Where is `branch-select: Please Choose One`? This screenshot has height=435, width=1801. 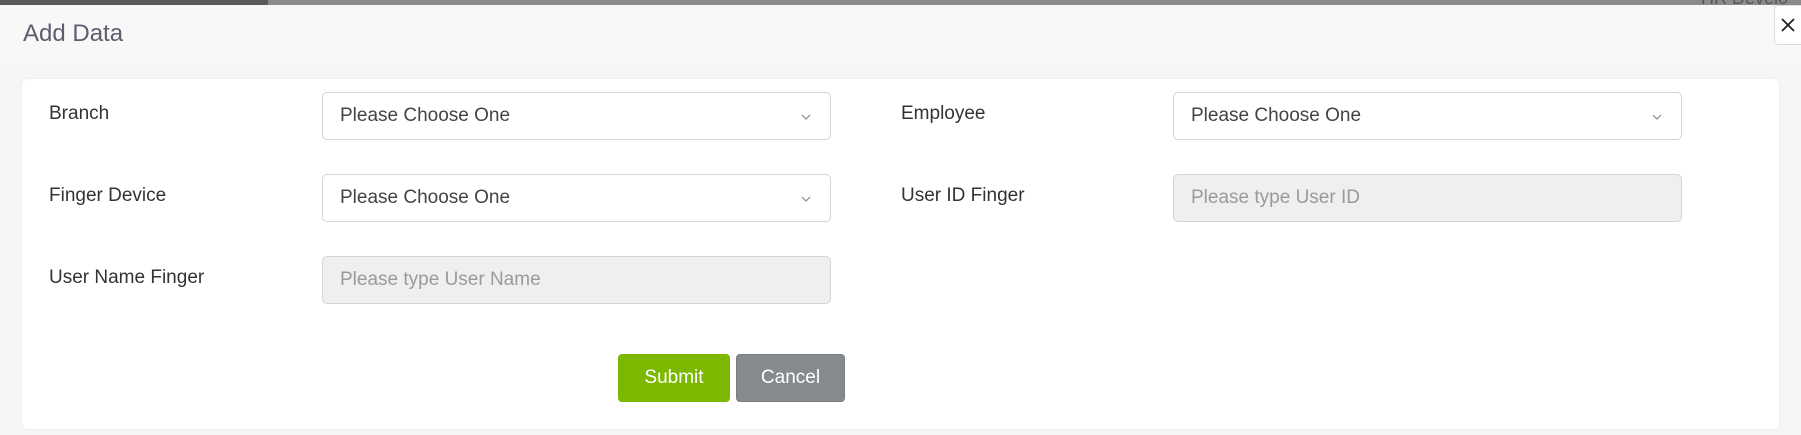 branch-select: Please Choose One is located at coordinates (576, 116).